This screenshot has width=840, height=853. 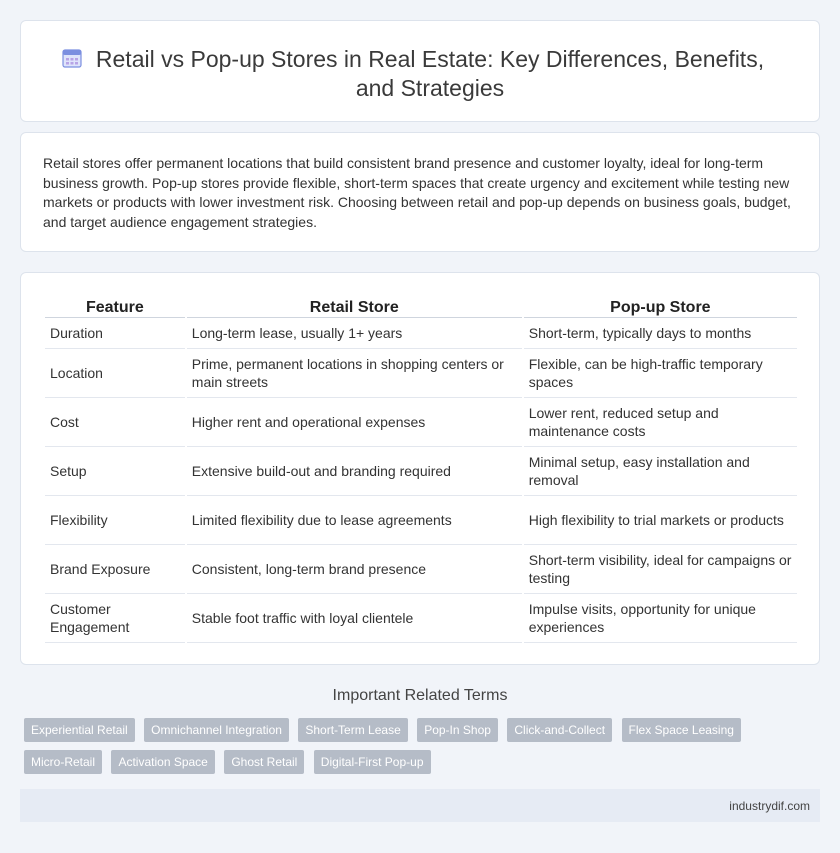 I want to click on feature-cell: Setup, so click(x=115, y=471).